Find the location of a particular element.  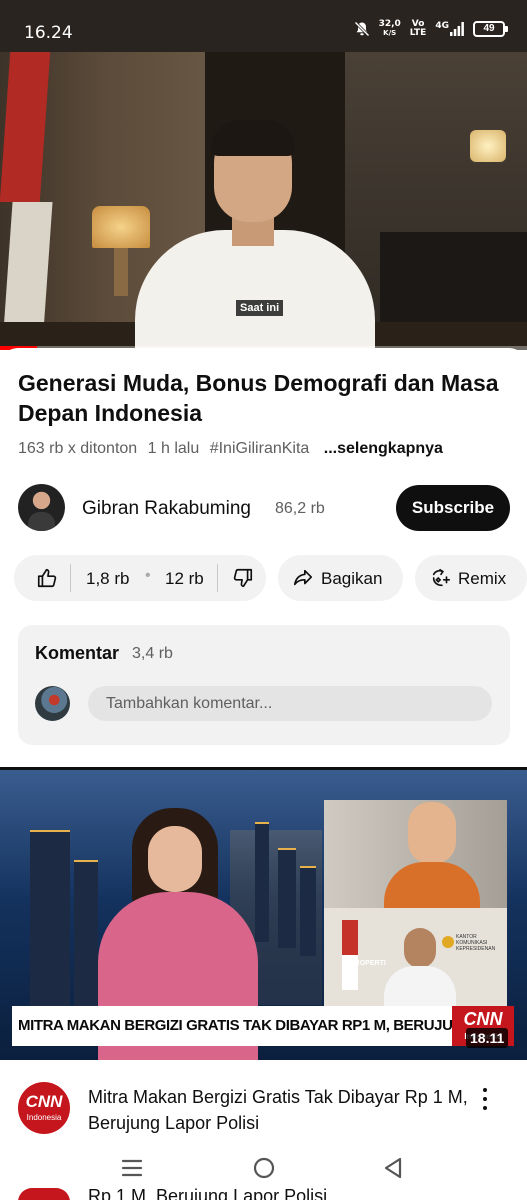

comments-heading: Komentar is located at coordinates (77, 653).